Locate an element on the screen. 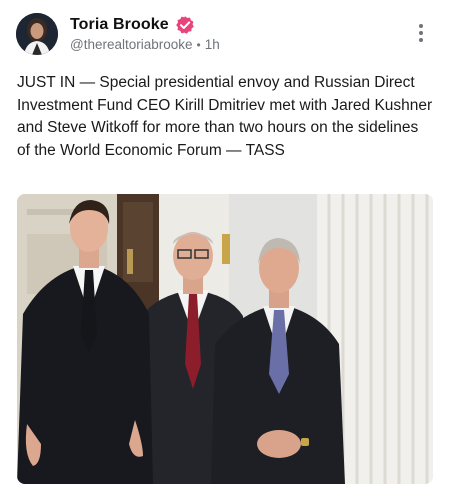  author-name-row: Toria Brooke is located at coordinates (132, 25).